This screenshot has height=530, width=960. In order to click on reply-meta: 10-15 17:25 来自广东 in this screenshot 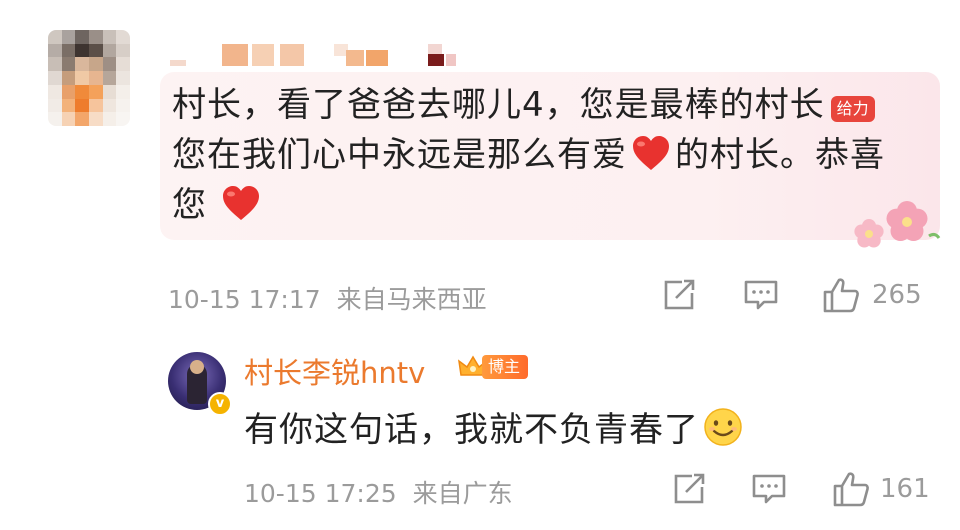, I will do `click(378, 492)`.